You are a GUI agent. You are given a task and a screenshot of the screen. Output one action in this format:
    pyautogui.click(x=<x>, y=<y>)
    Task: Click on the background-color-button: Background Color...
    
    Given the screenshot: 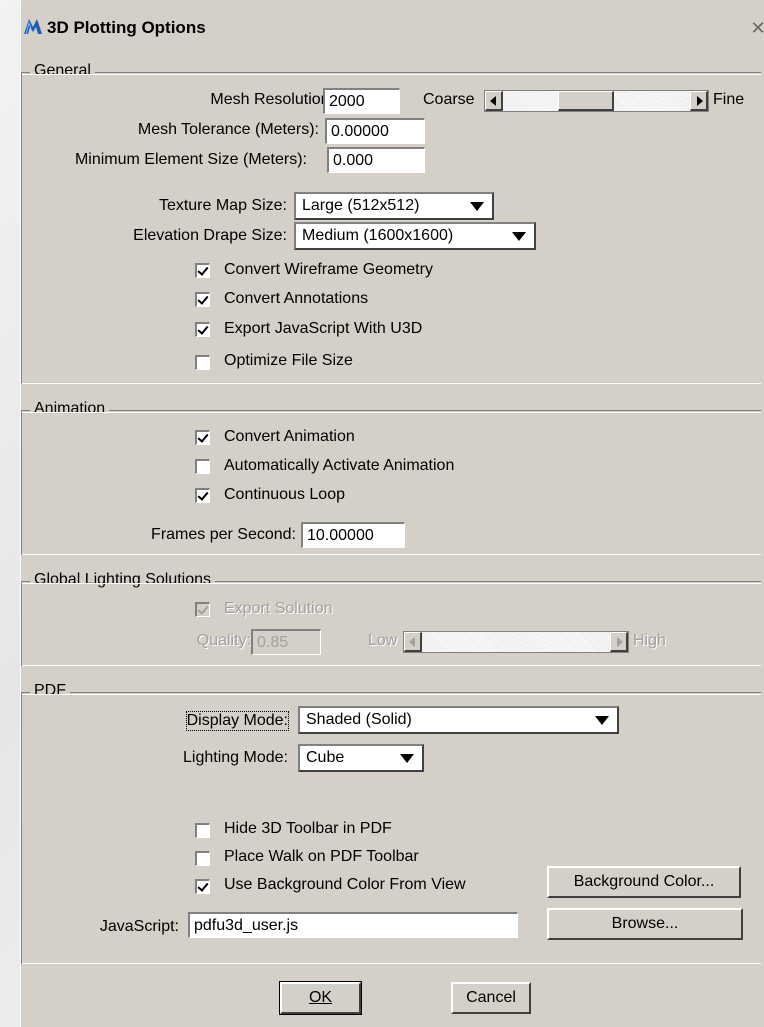 What is the action you would take?
    pyautogui.click(x=644, y=882)
    